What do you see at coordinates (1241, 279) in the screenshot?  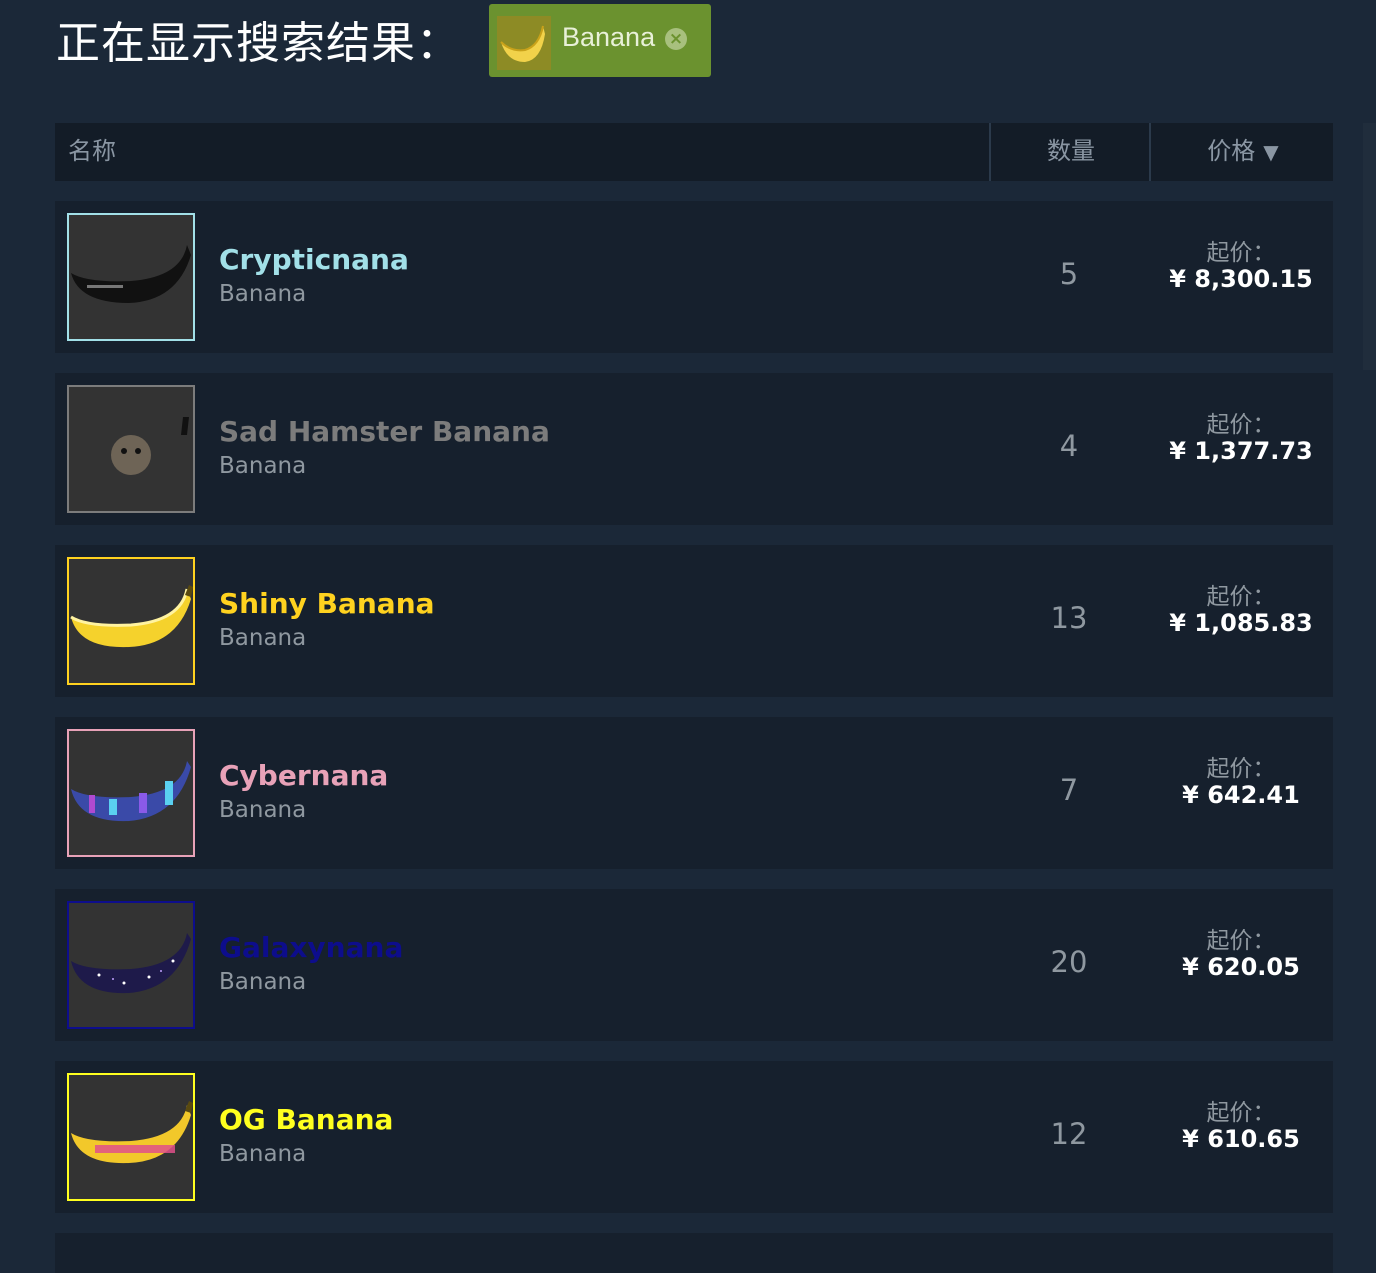 I see `item-price: ¥ 8,300.15` at bounding box center [1241, 279].